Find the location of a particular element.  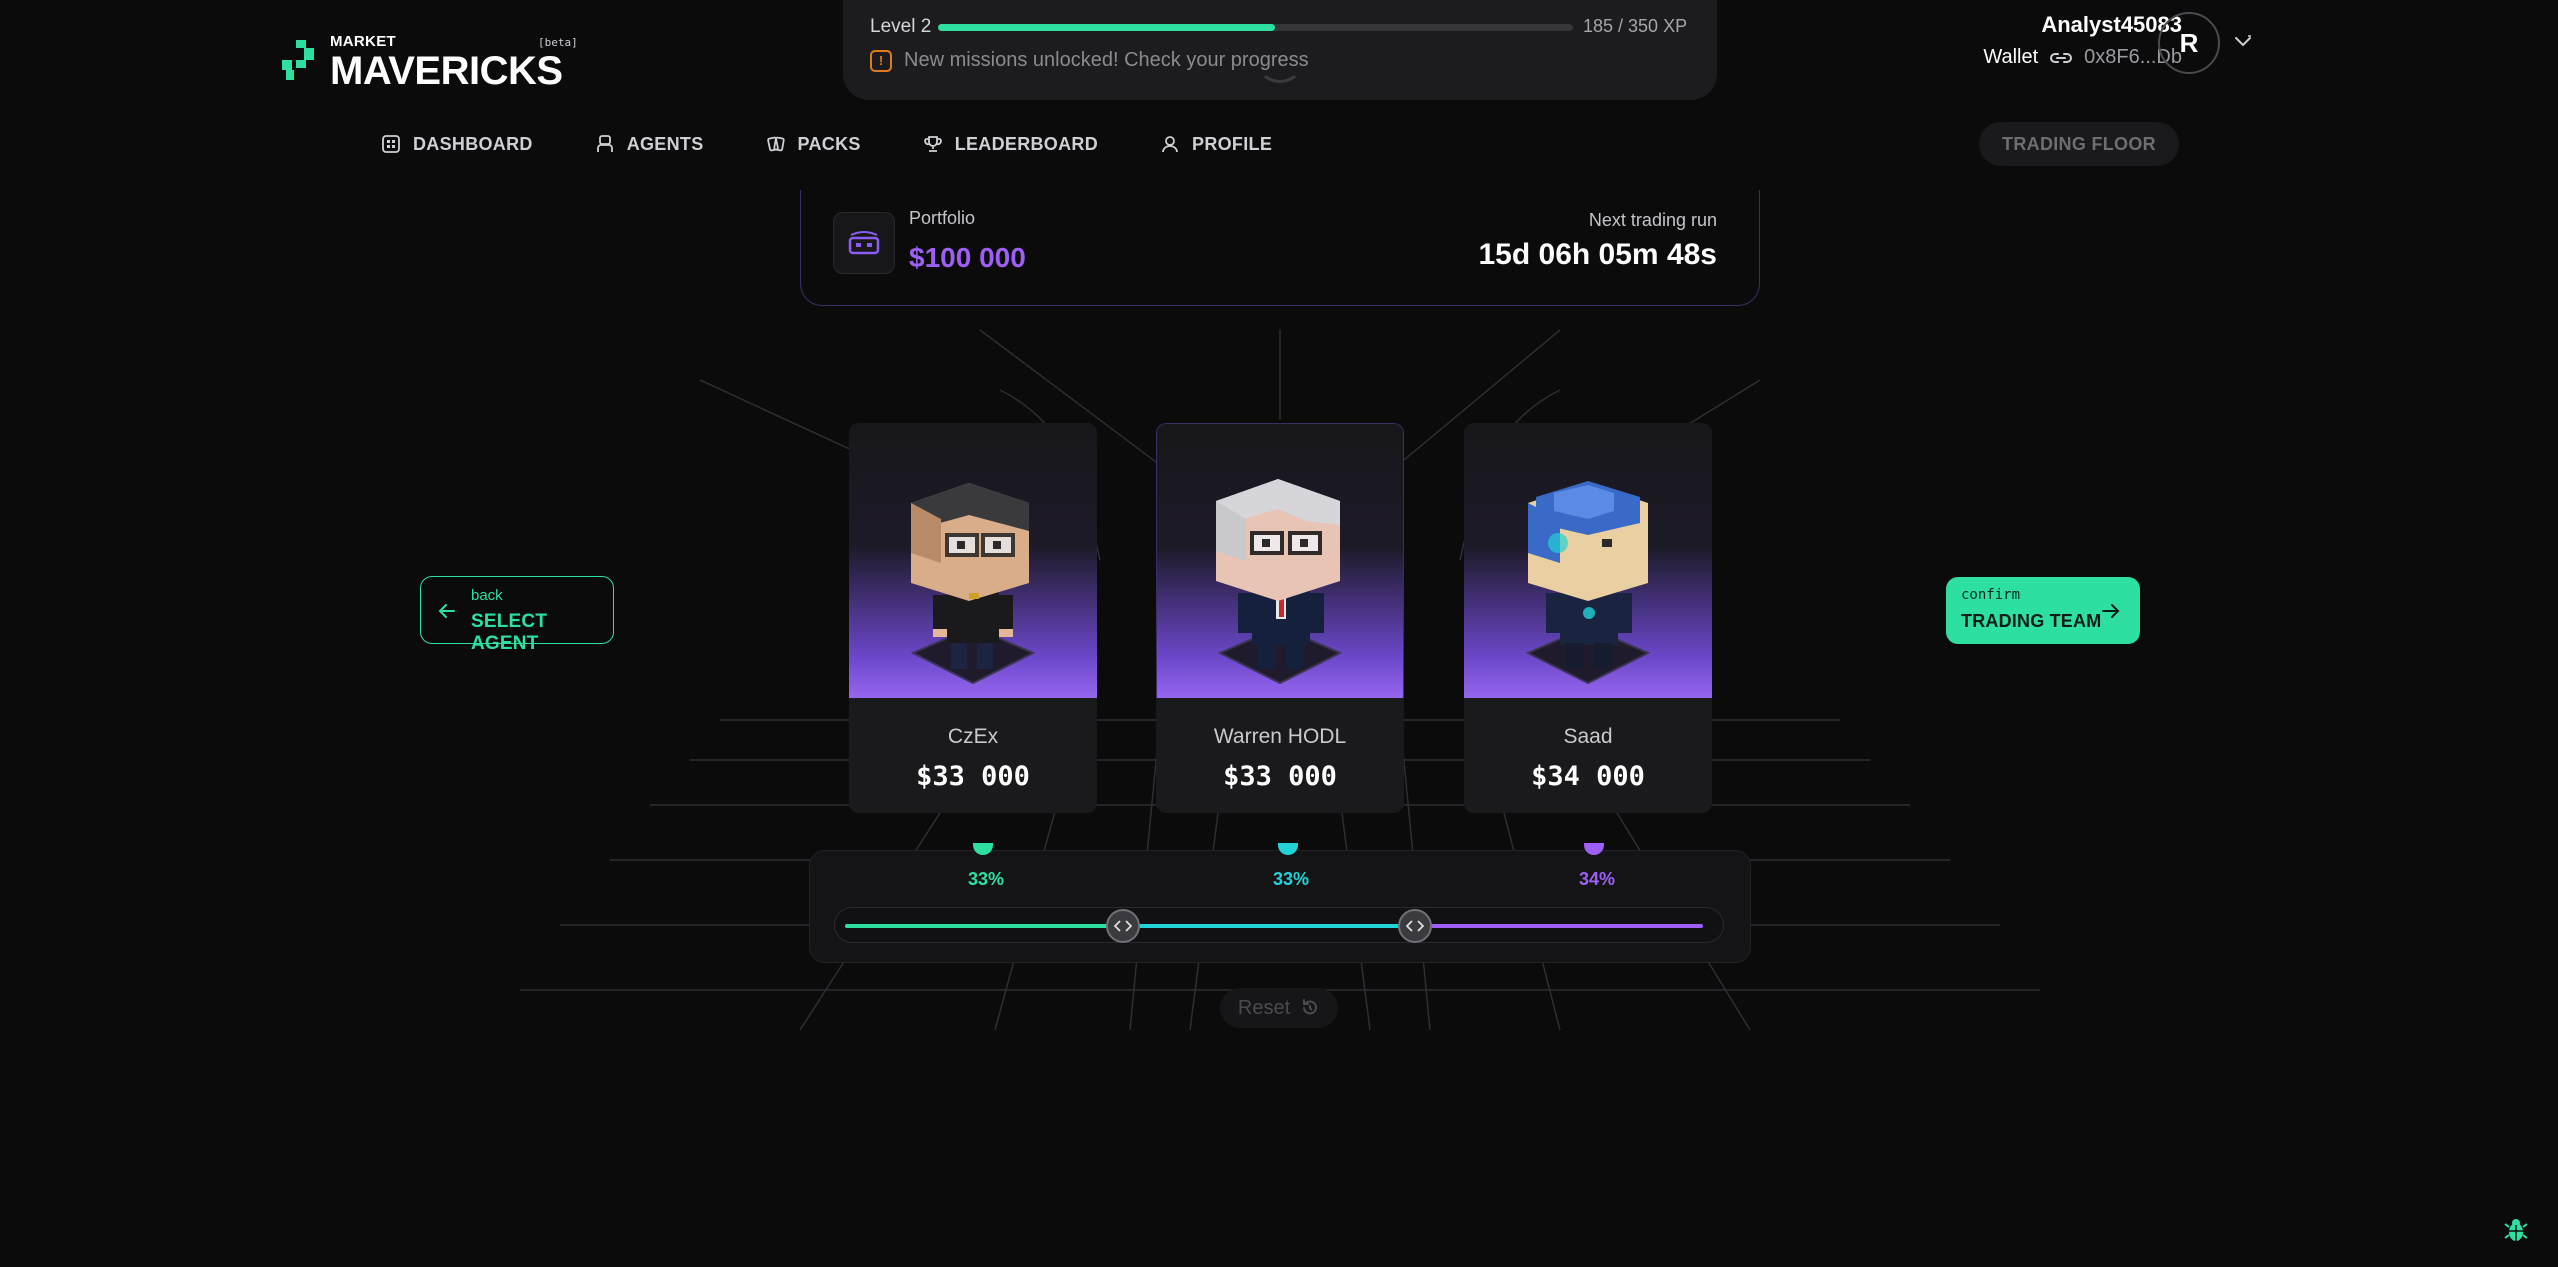

xp-value: 185 / 350 XP is located at coordinates (1635, 26).